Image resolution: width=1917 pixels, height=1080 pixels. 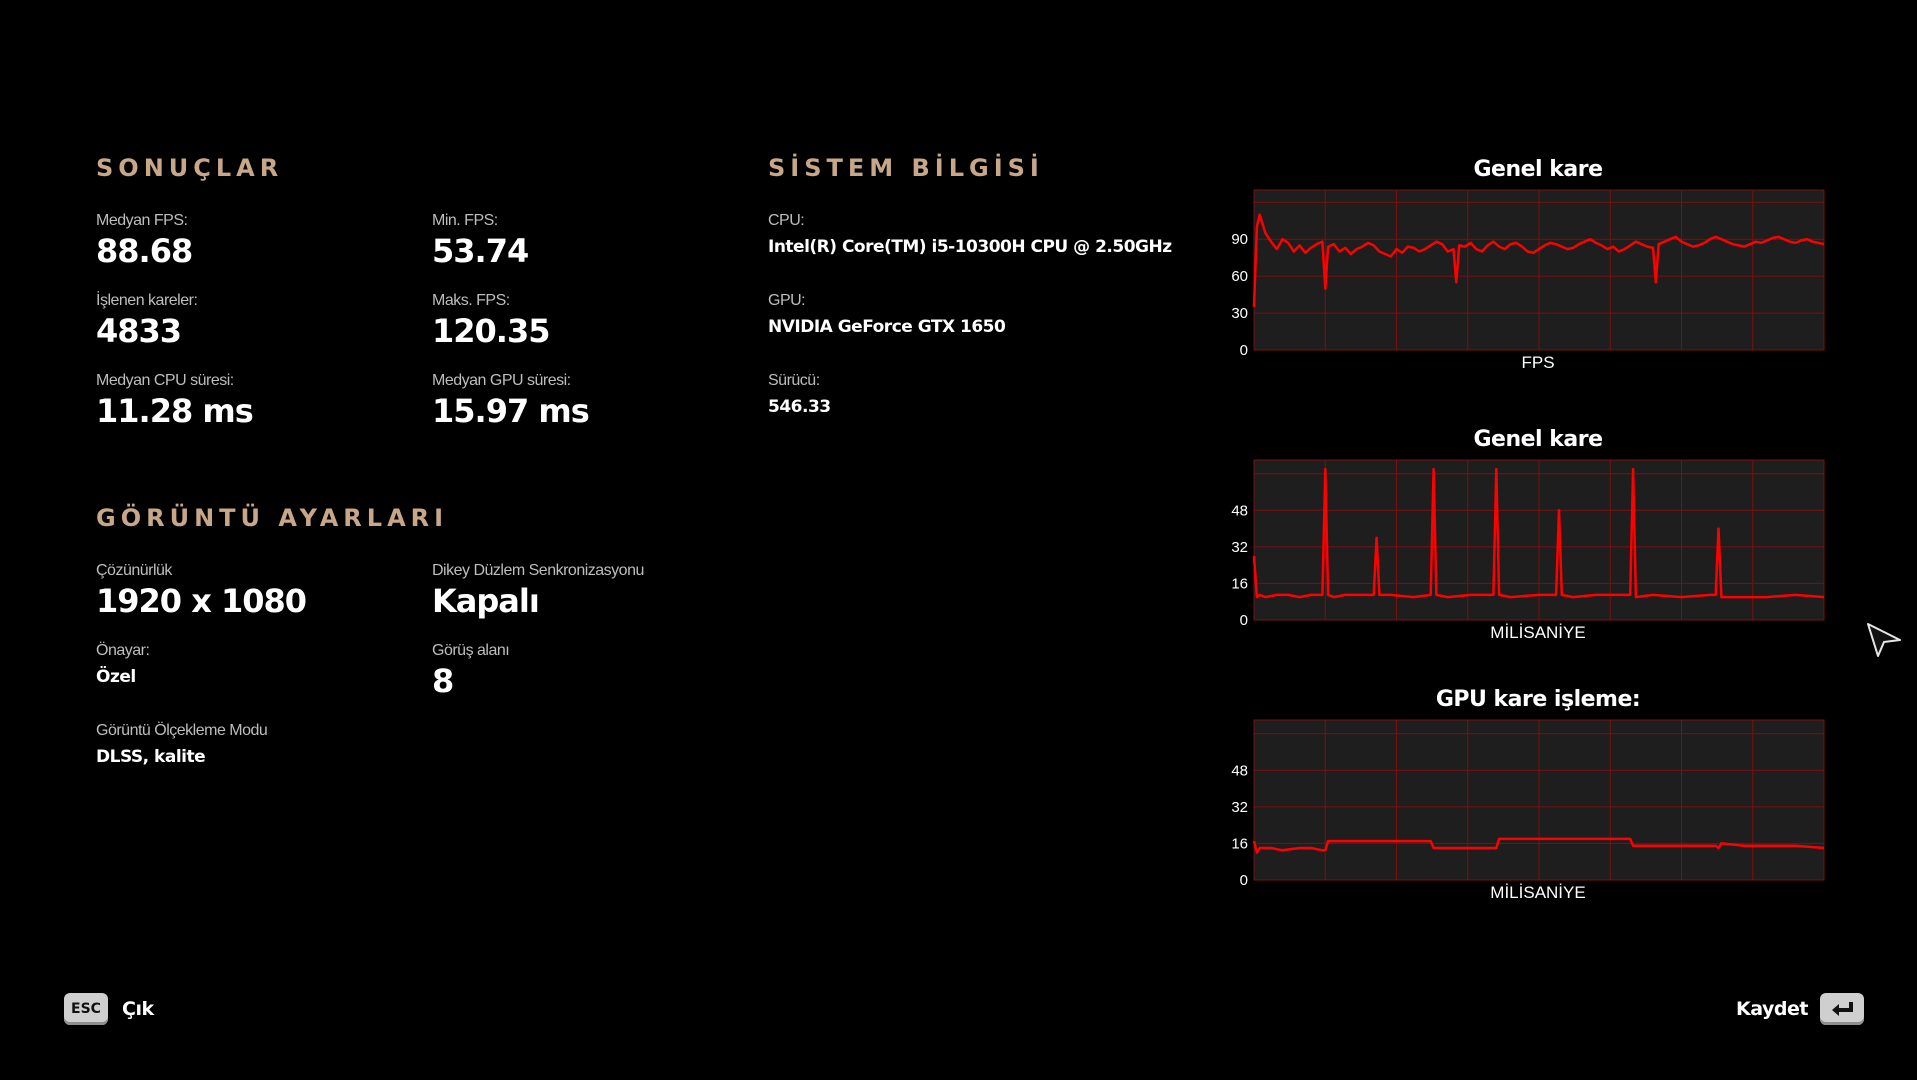 What do you see at coordinates (443, 681) in the screenshot?
I see `fov-value: 8` at bounding box center [443, 681].